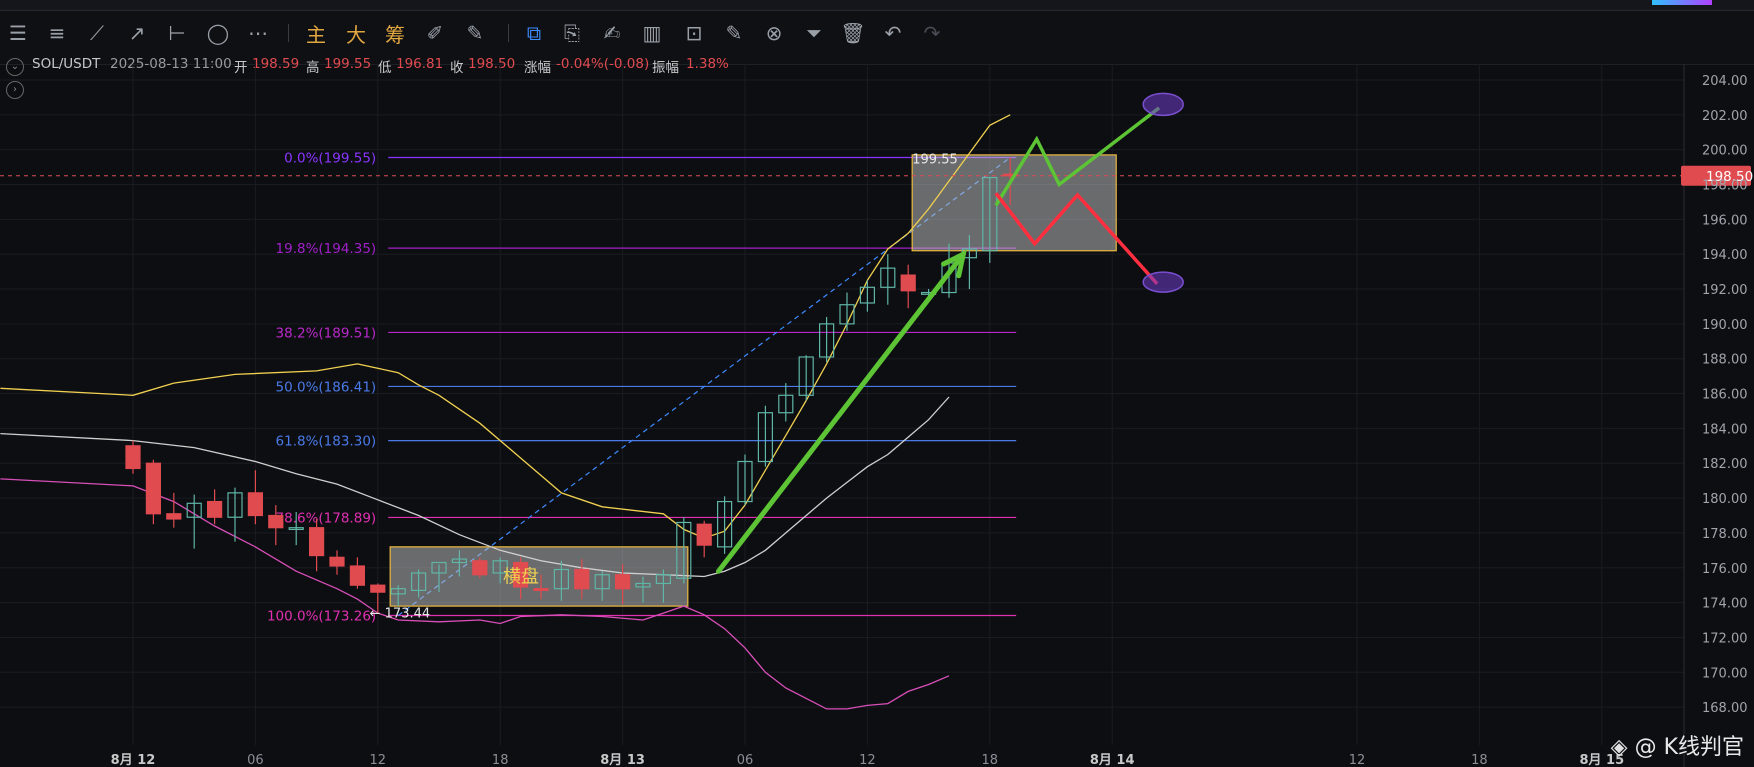  I want to click on price-axis-label: 182.00, so click(1725, 464).